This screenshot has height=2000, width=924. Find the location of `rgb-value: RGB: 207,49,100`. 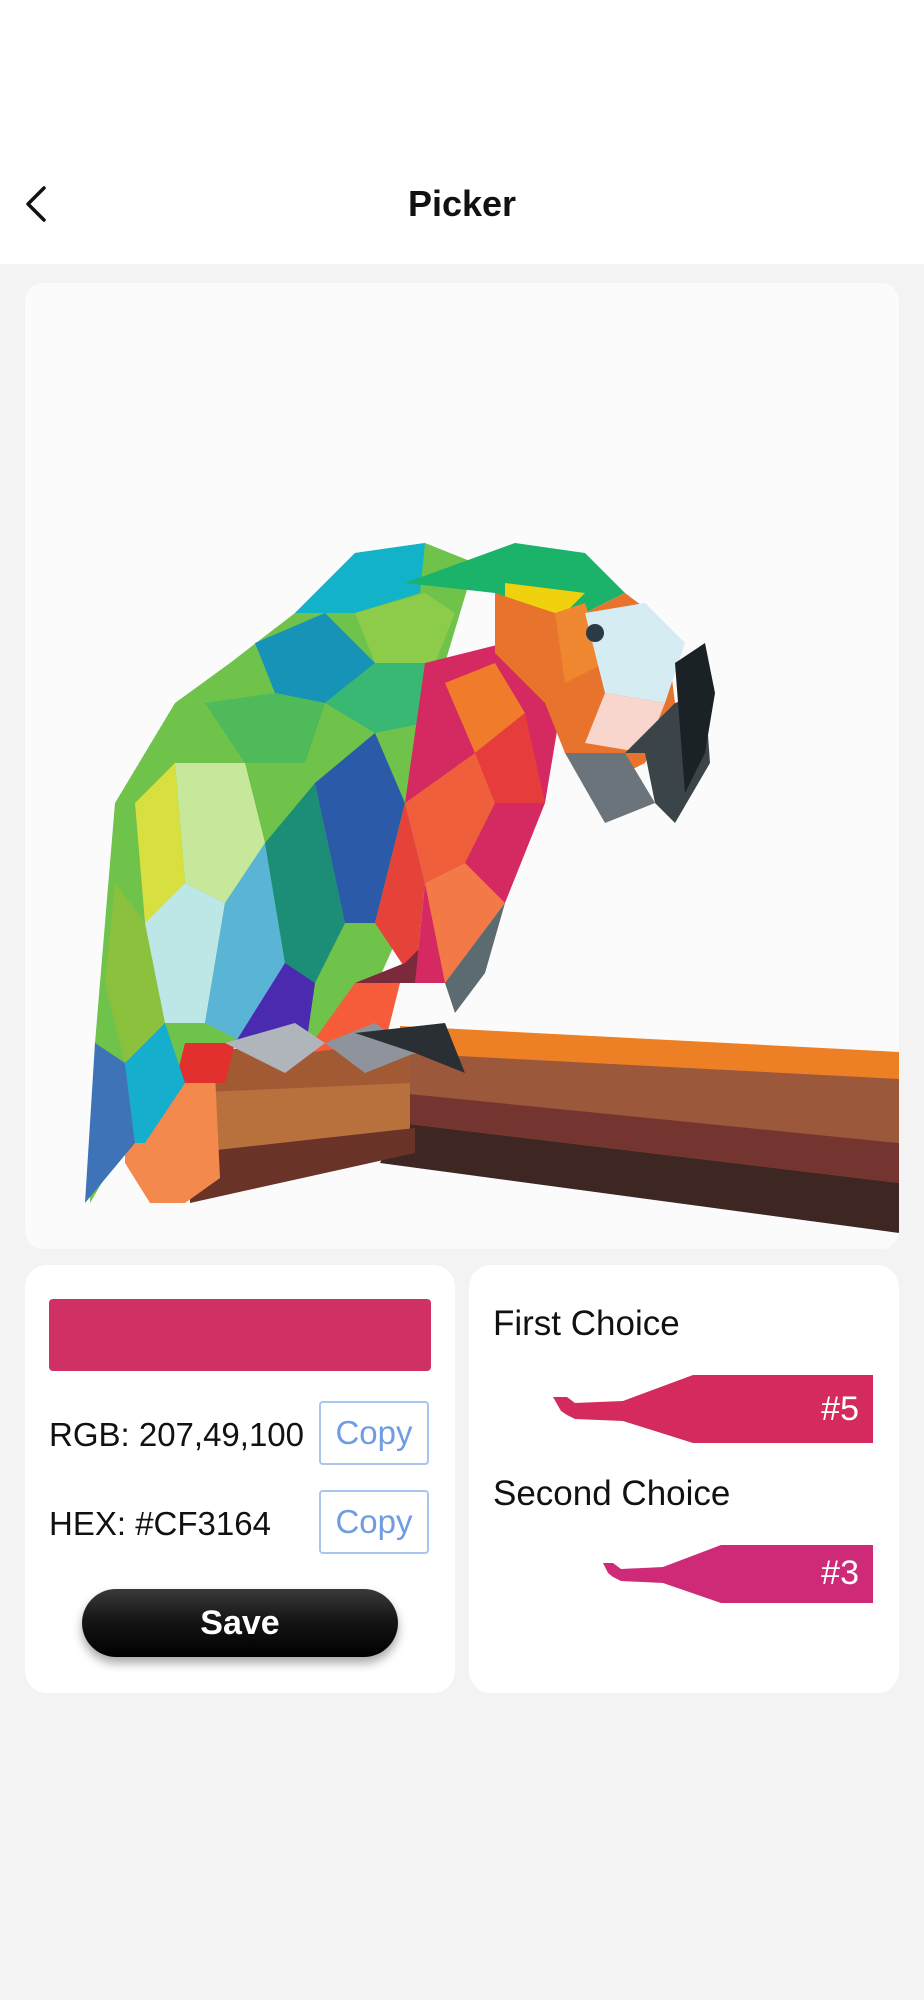

rgb-value: RGB: 207,49,100 is located at coordinates (177, 1434).